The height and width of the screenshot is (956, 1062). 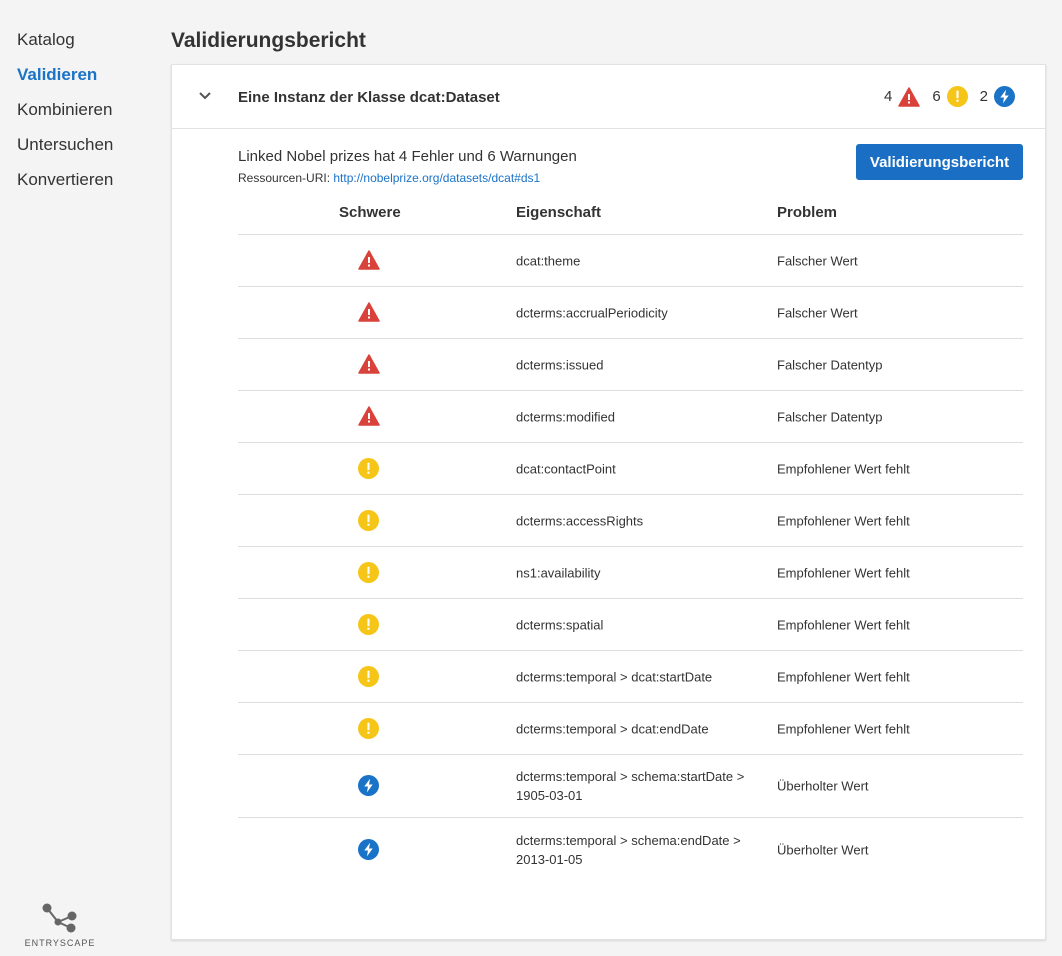 What do you see at coordinates (630, 365) in the screenshot?
I see `table-row: dcterms:issued Falscher Datentyp` at bounding box center [630, 365].